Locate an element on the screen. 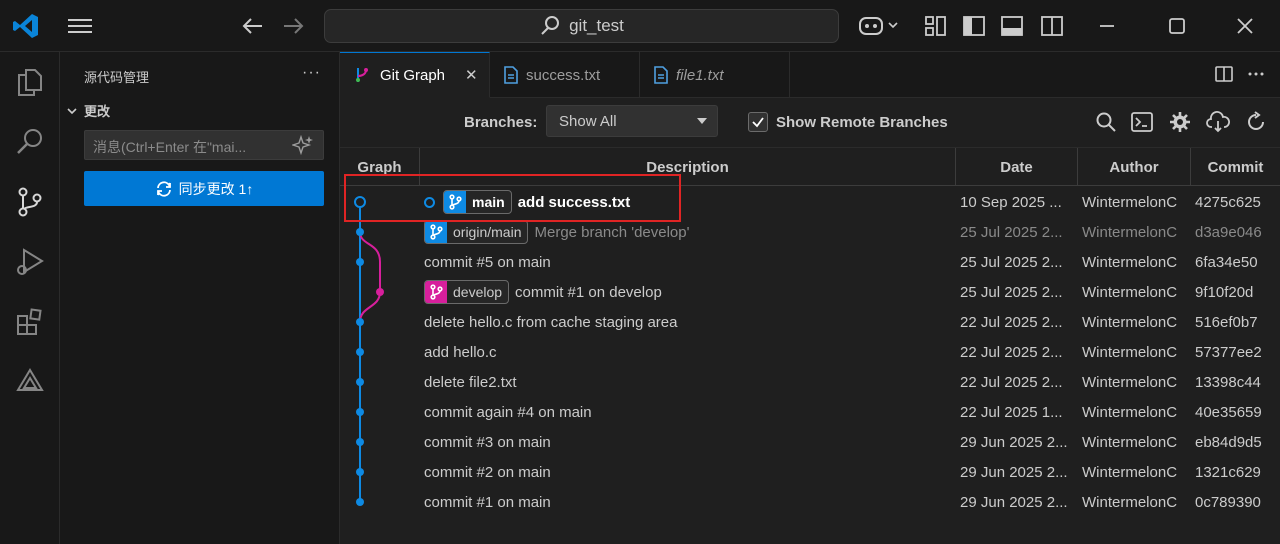 Image resolution: width=1280 pixels, height=544 pixels. git-graph-toolbar: Branches: Show All Show Remote Branches is located at coordinates (810, 123).